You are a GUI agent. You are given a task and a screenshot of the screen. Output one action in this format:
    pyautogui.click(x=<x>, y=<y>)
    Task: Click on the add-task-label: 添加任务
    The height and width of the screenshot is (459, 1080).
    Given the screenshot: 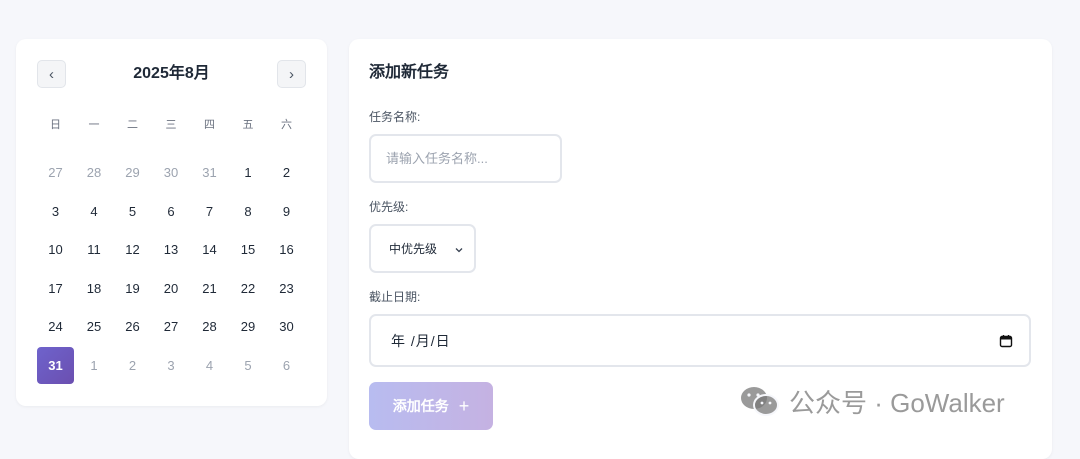 What is the action you would take?
    pyautogui.click(x=420, y=406)
    